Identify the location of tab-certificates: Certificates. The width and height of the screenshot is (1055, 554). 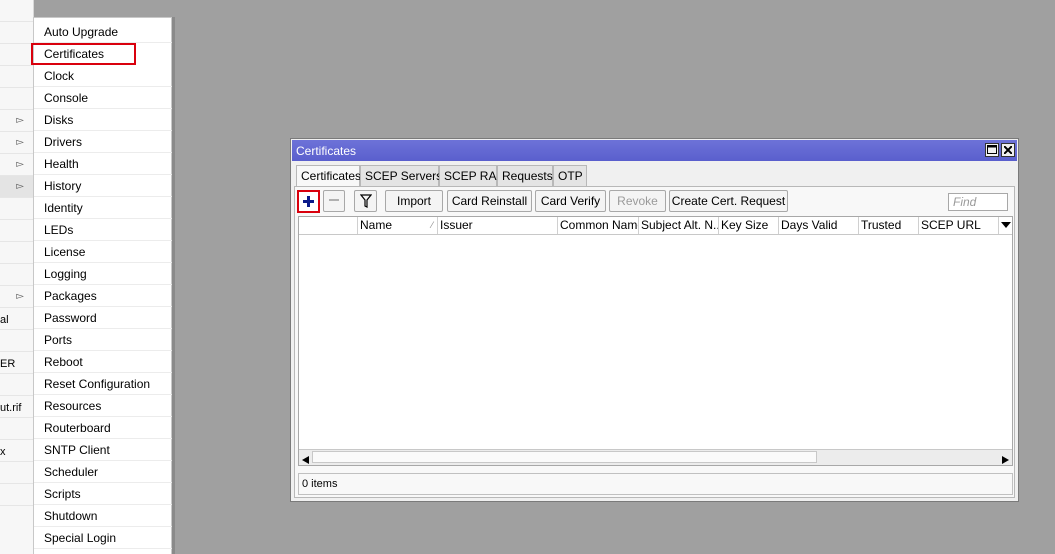
(328, 176).